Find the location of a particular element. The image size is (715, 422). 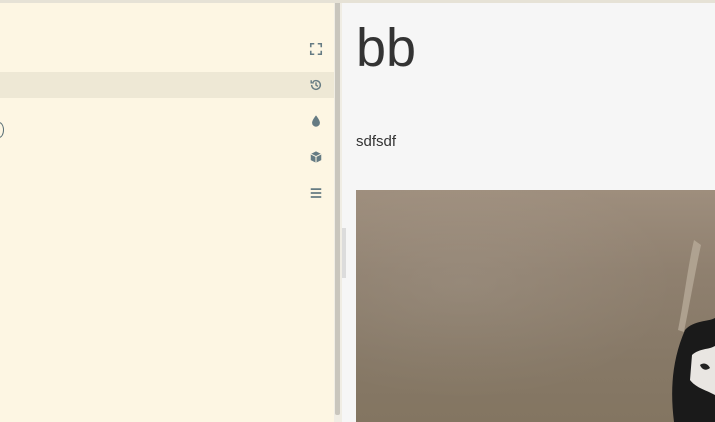

menu-icon is located at coordinates (316, 193).